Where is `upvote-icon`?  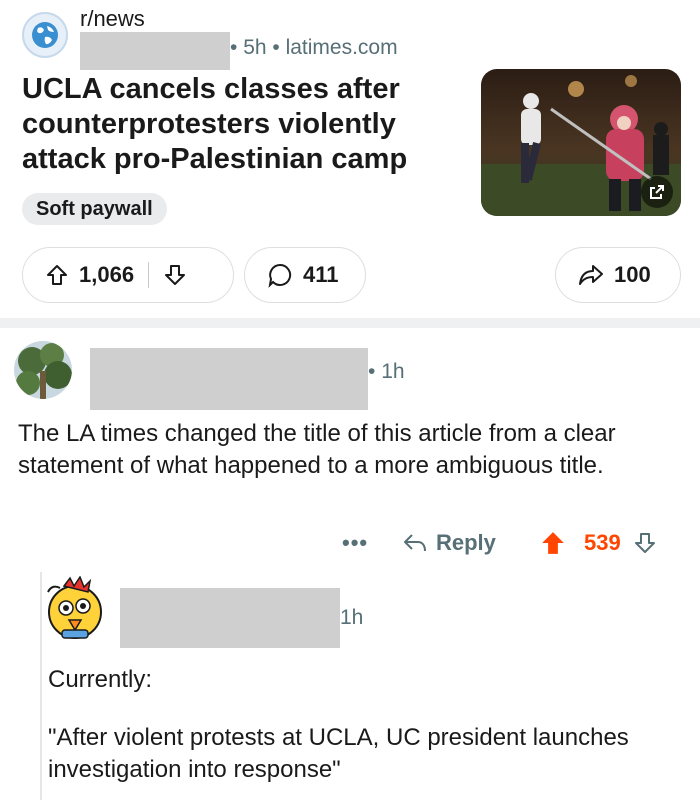 upvote-icon is located at coordinates (57, 275).